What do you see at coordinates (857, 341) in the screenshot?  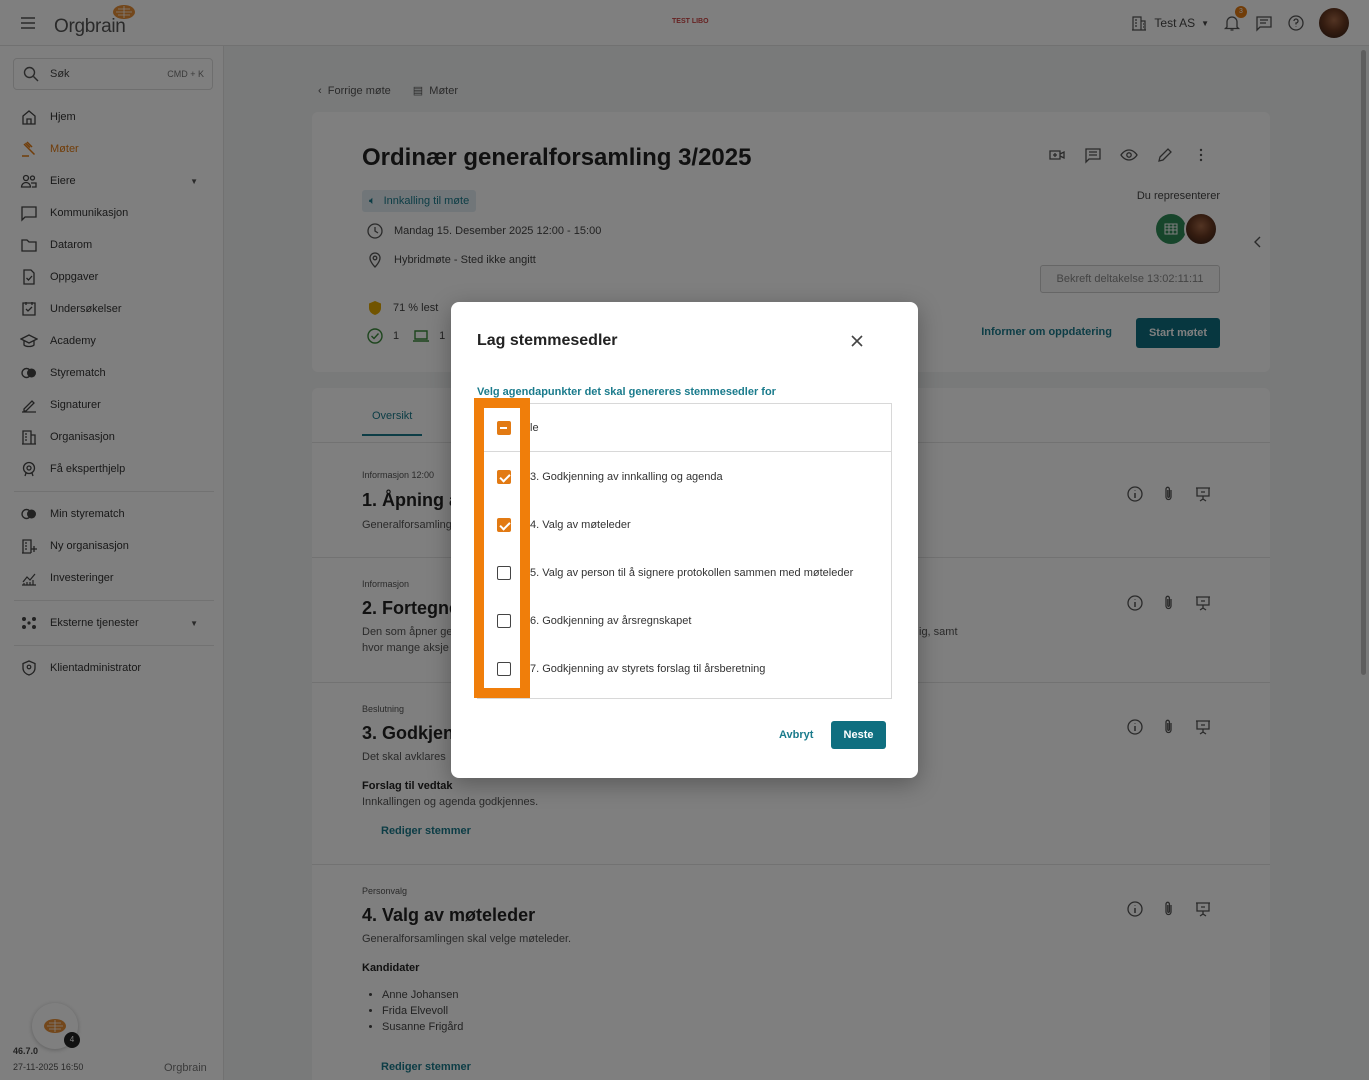 I see `close-icon` at bounding box center [857, 341].